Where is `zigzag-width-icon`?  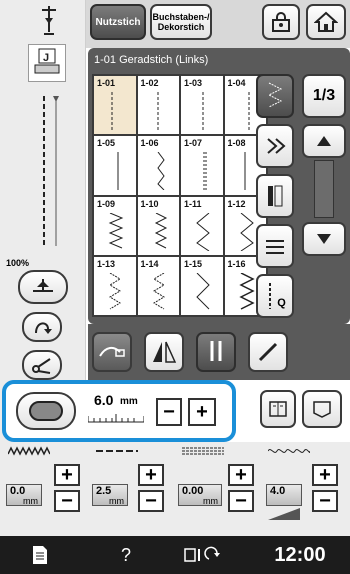 zigzag-width-icon is located at coordinates (29, 451).